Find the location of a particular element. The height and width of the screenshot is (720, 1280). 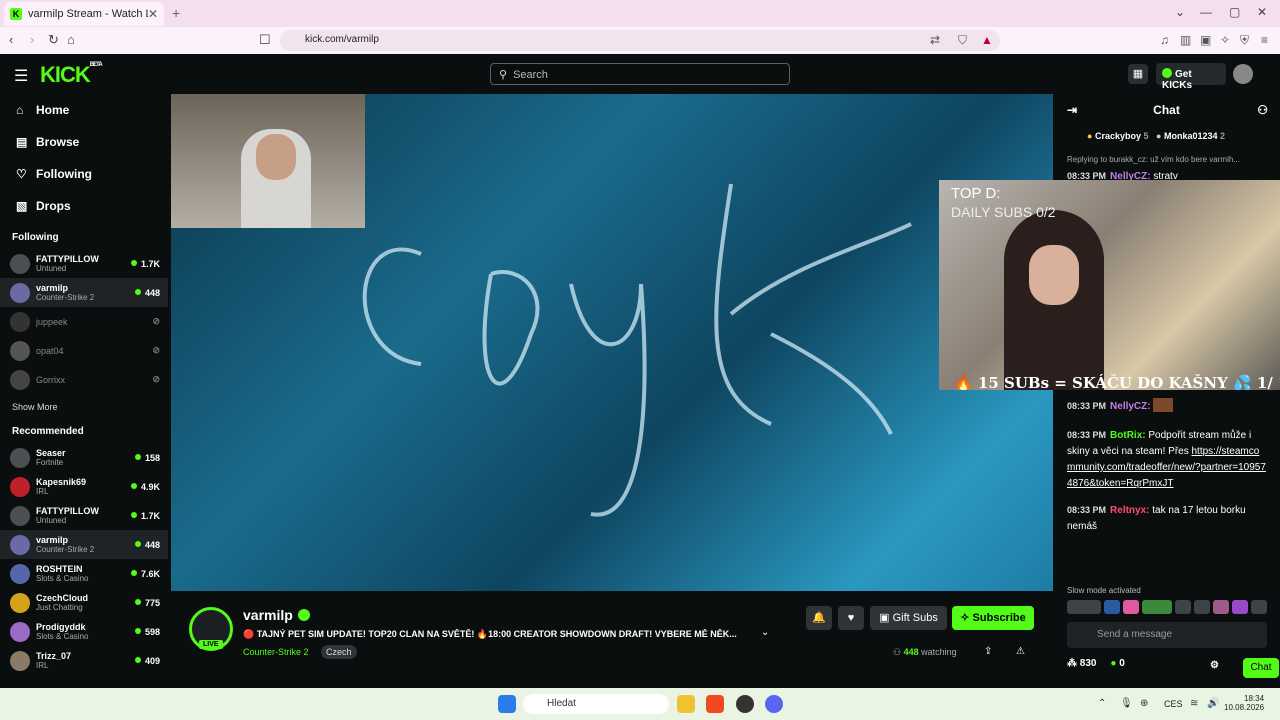

overlay-daily-subs: DAILY SUBS 0/2 is located at coordinates (1003, 212).